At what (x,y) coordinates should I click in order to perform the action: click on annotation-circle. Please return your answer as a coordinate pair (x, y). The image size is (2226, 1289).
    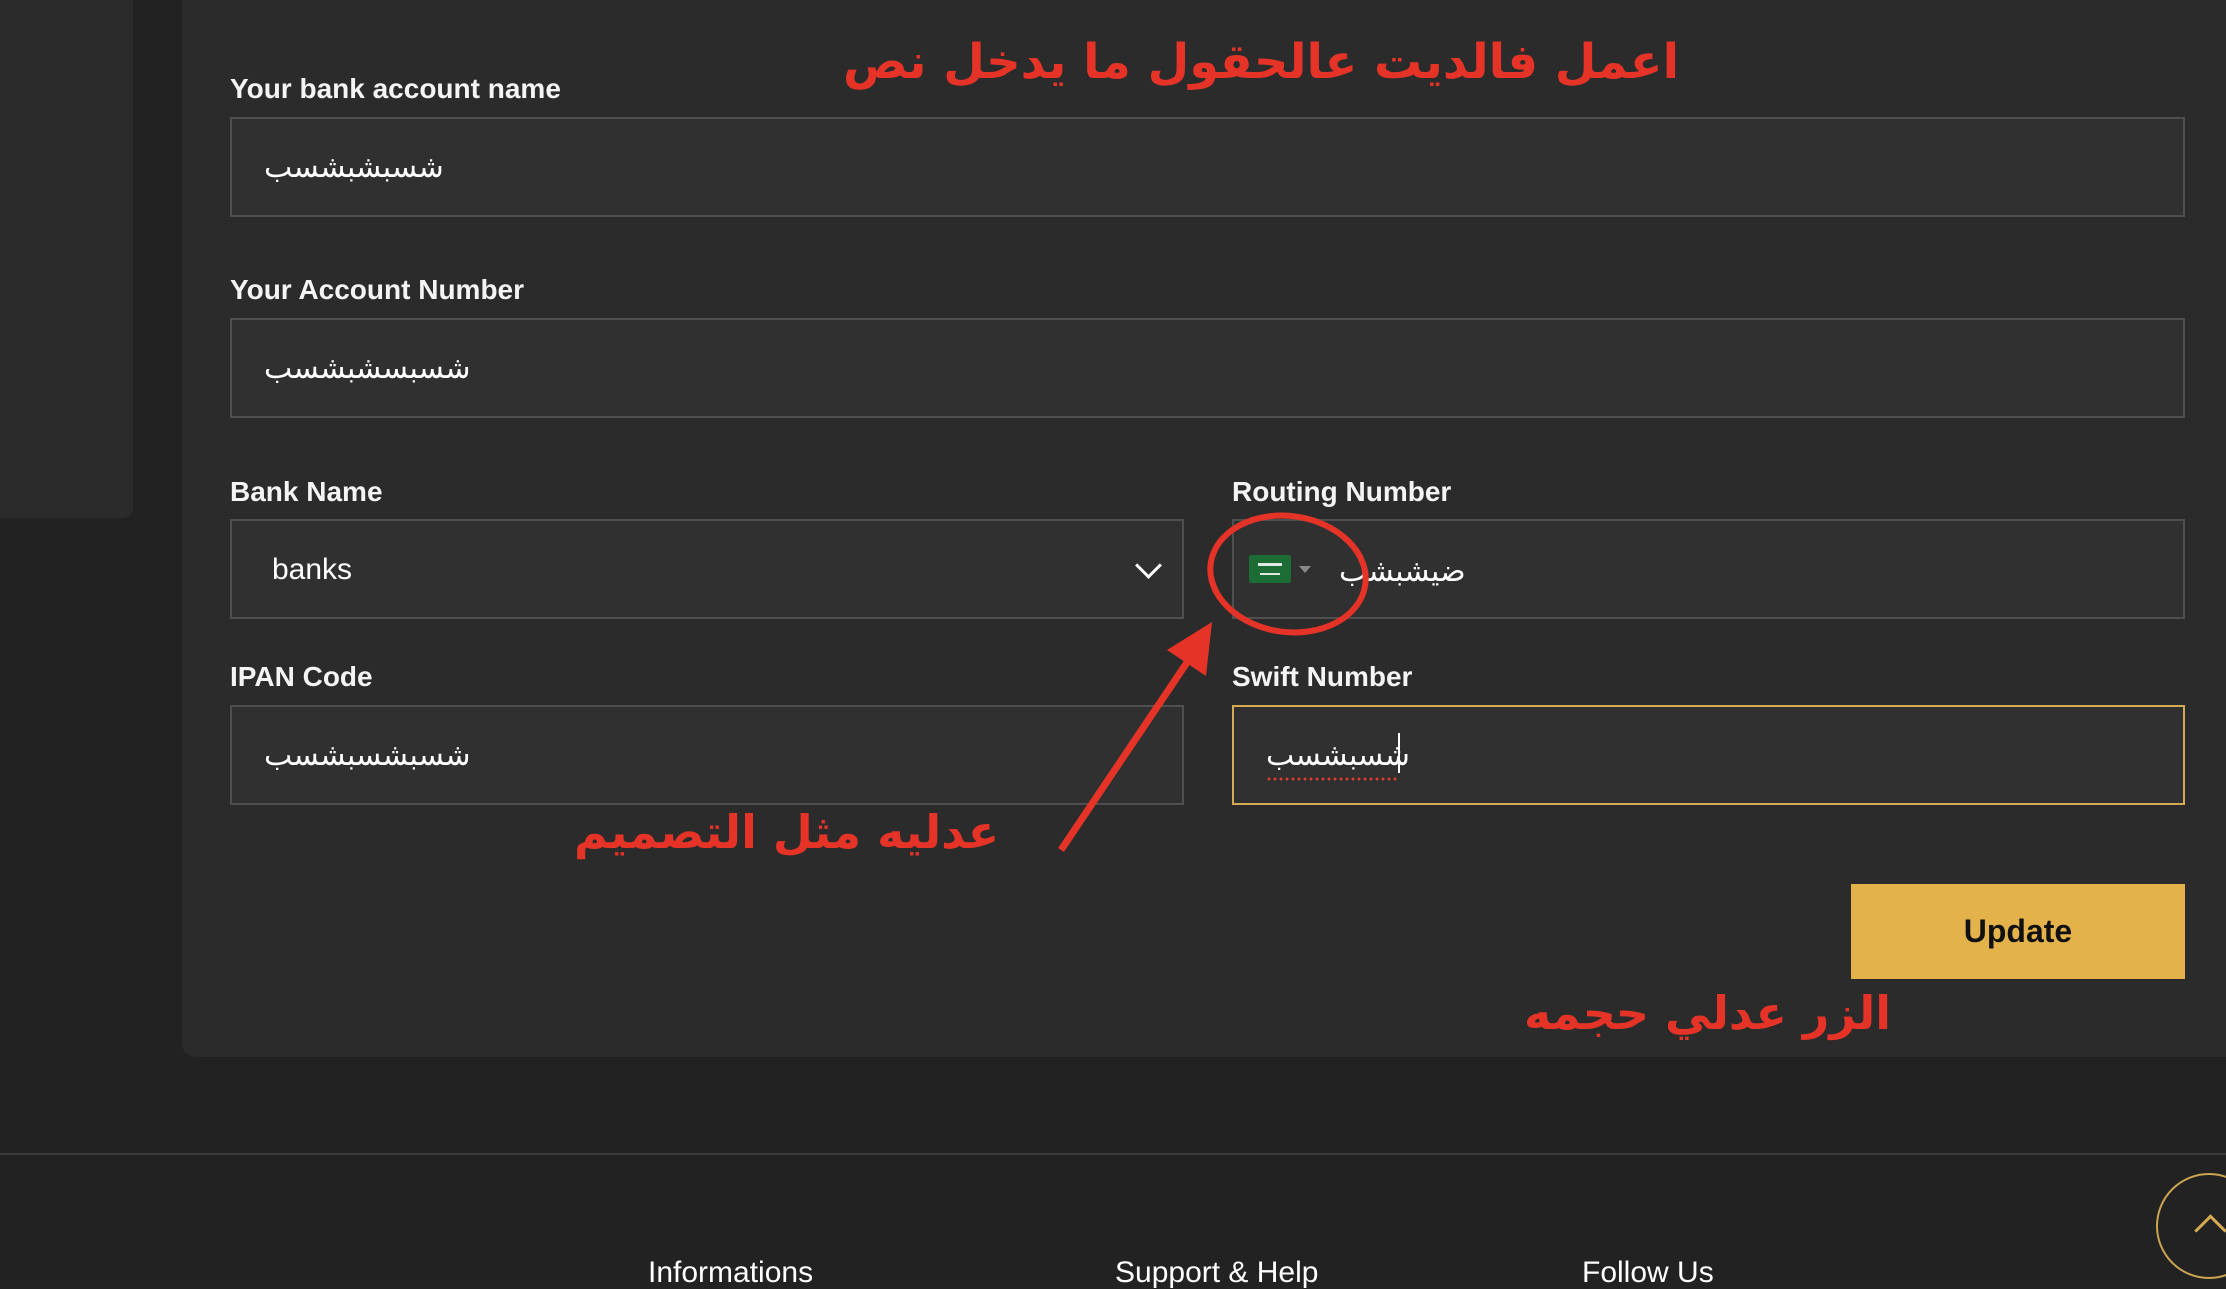
    Looking at the image, I should click on (1288, 574).